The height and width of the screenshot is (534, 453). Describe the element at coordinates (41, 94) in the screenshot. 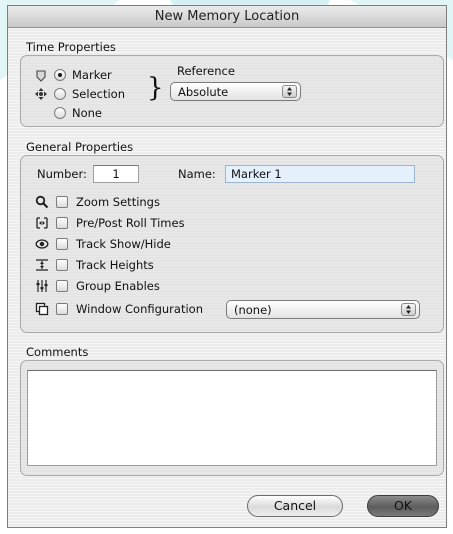

I see `selection-icon` at that location.